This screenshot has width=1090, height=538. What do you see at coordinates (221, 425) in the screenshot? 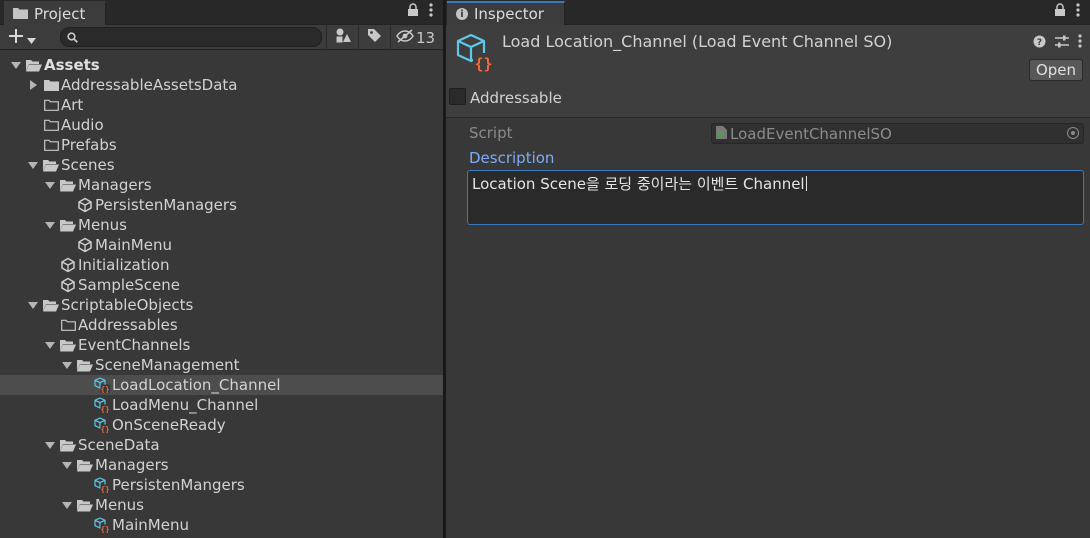
I see `tree-row: {} OnSceneReady` at bounding box center [221, 425].